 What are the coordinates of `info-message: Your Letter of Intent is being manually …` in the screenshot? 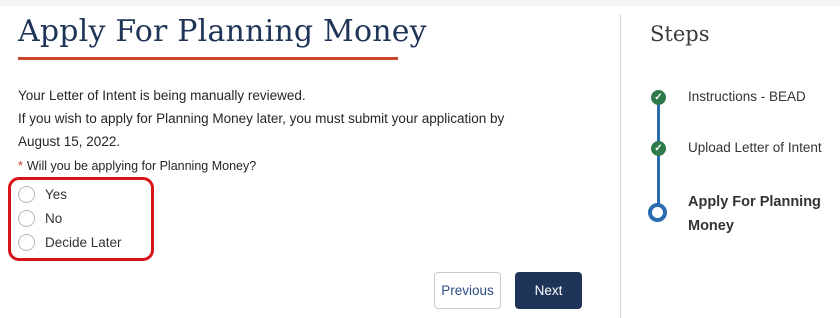 It's located at (261, 118).